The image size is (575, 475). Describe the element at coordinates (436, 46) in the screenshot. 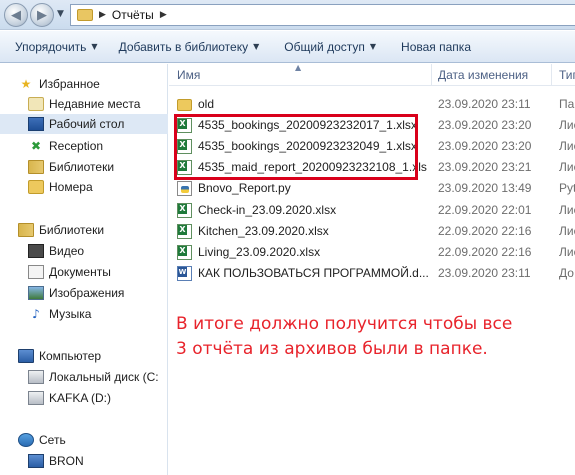

I see `new-folder-label: Новая папка` at that location.